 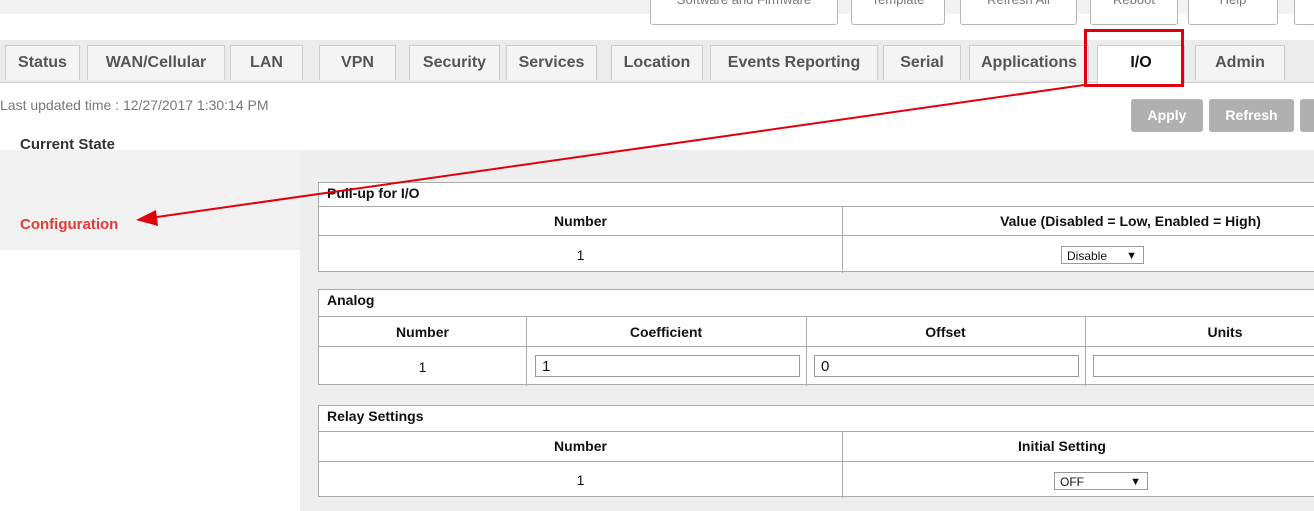 I want to click on tab-io: I/O, so click(x=1141, y=64).